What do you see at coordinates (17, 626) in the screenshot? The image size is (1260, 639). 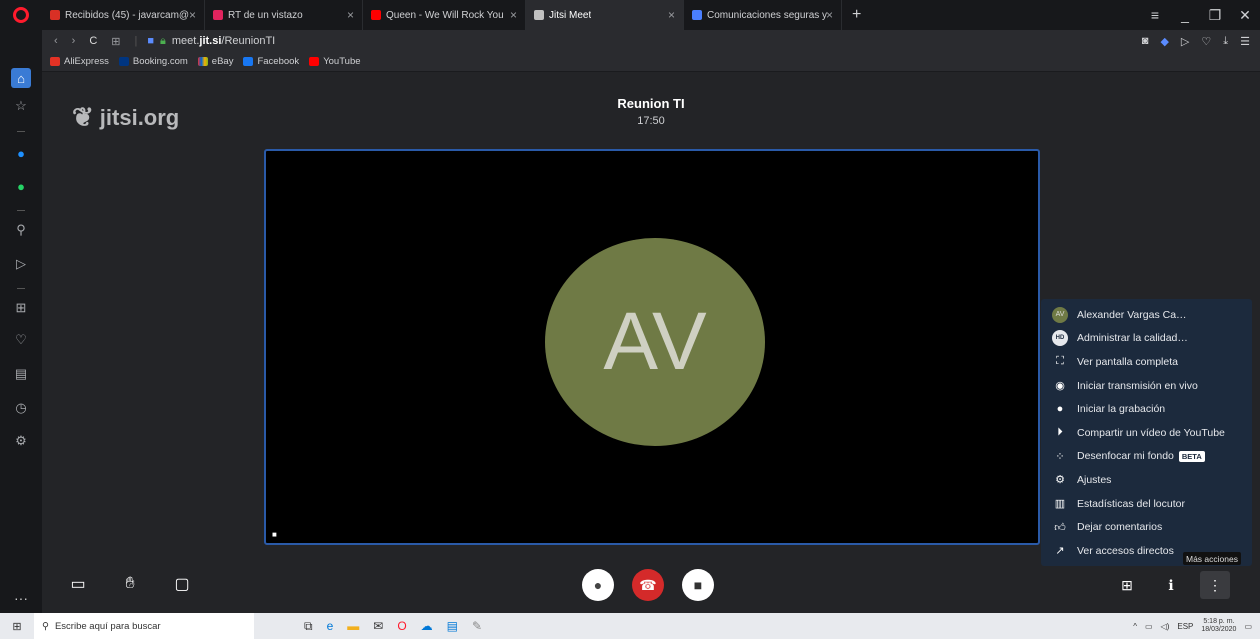 I see `windows-start-icon: ⊞` at bounding box center [17, 626].